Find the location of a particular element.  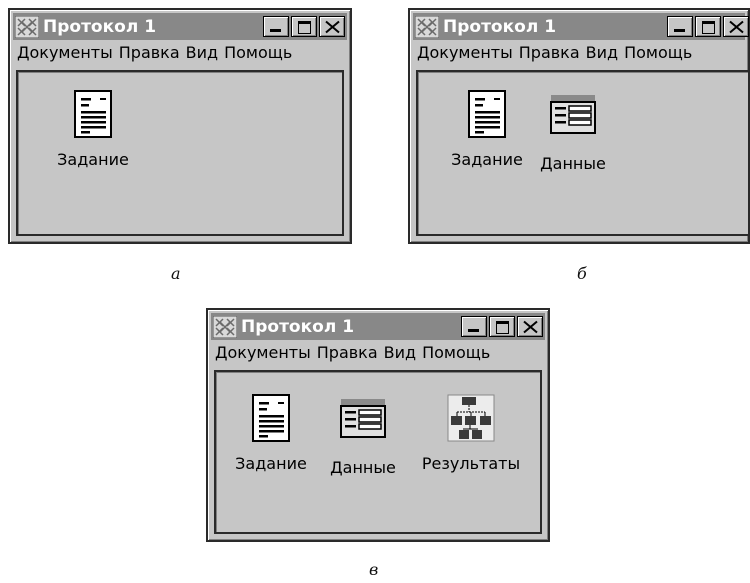

results-diagram-icon is located at coordinates (471, 418).